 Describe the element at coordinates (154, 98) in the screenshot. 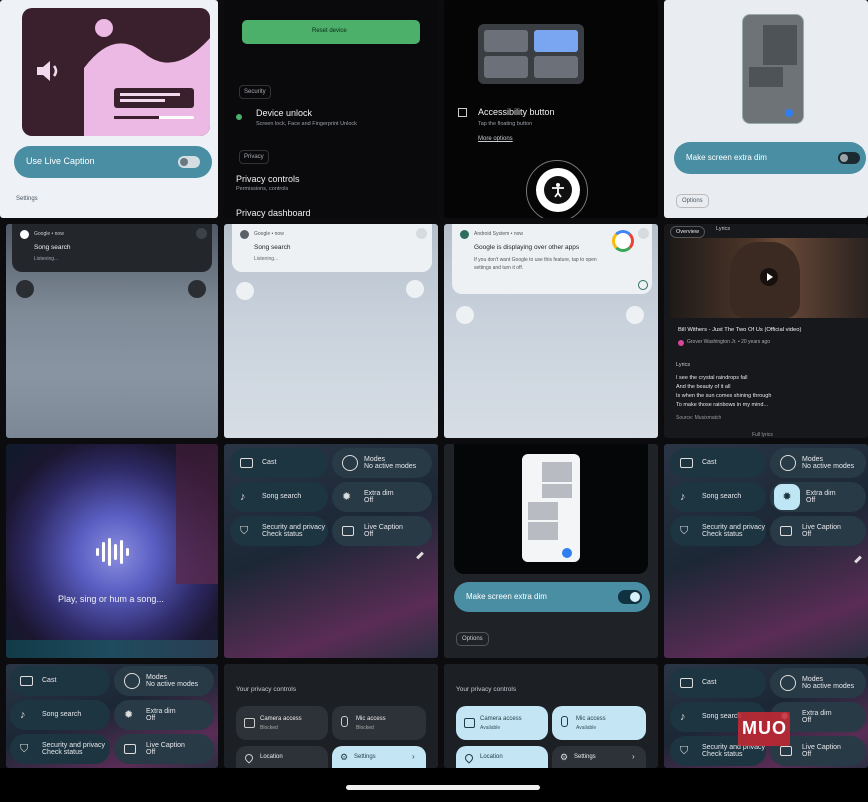

I see `caption-box` at that location.